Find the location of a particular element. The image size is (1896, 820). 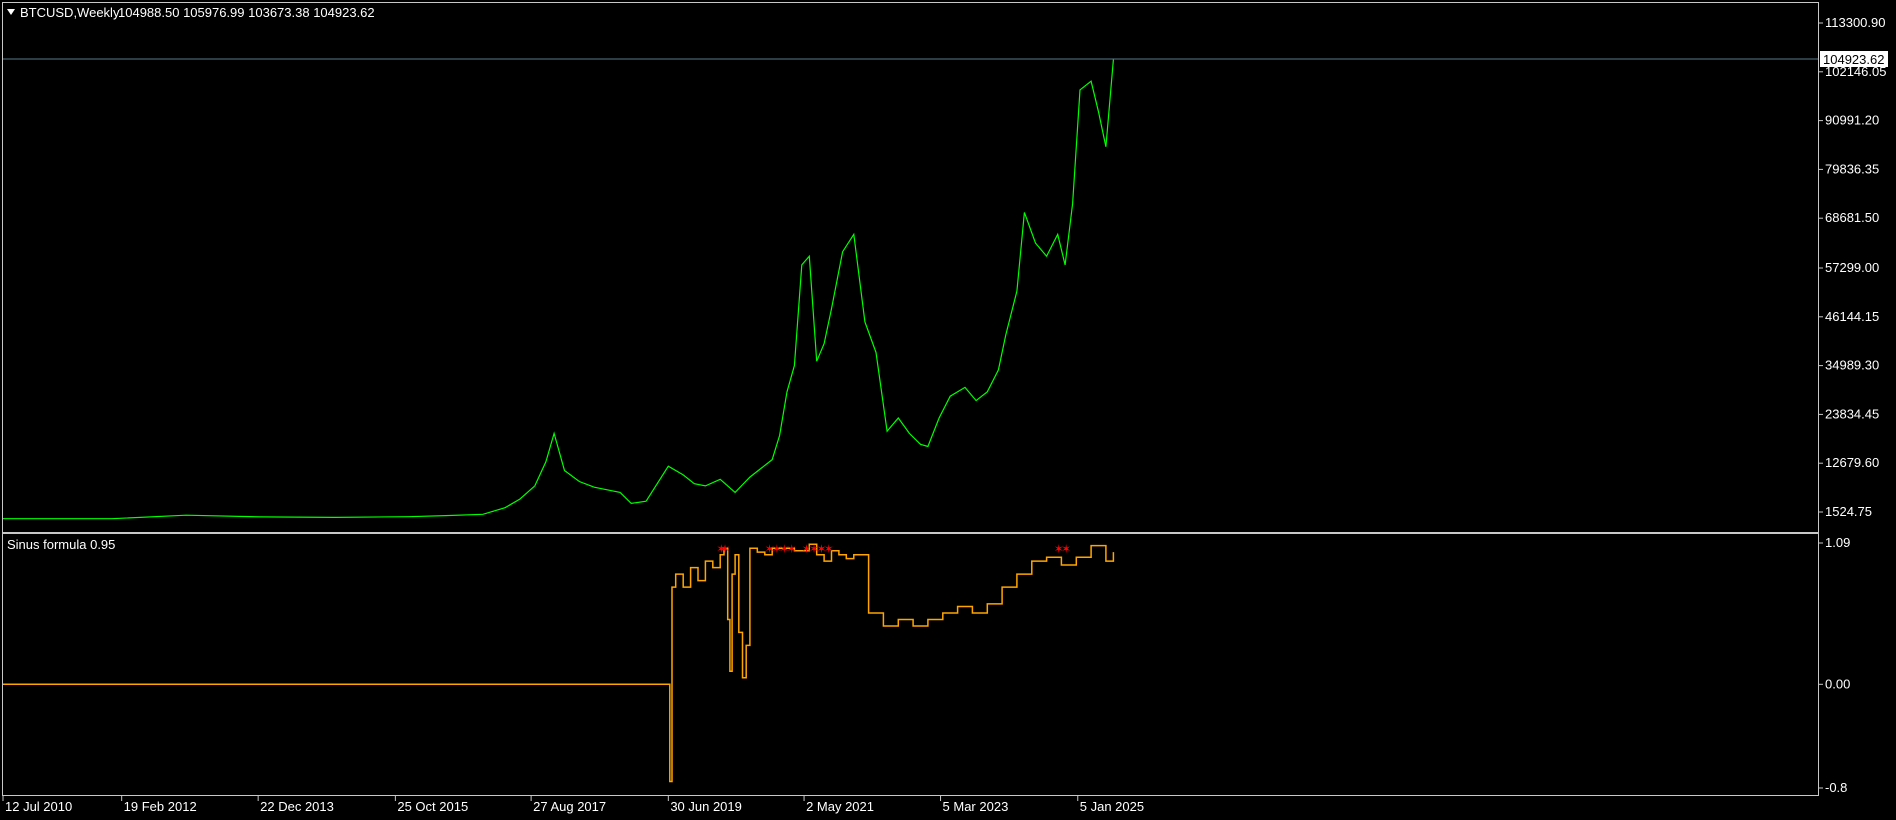

time-tick-label: 22 Dec 2013 is located at coordinates (297, 806).